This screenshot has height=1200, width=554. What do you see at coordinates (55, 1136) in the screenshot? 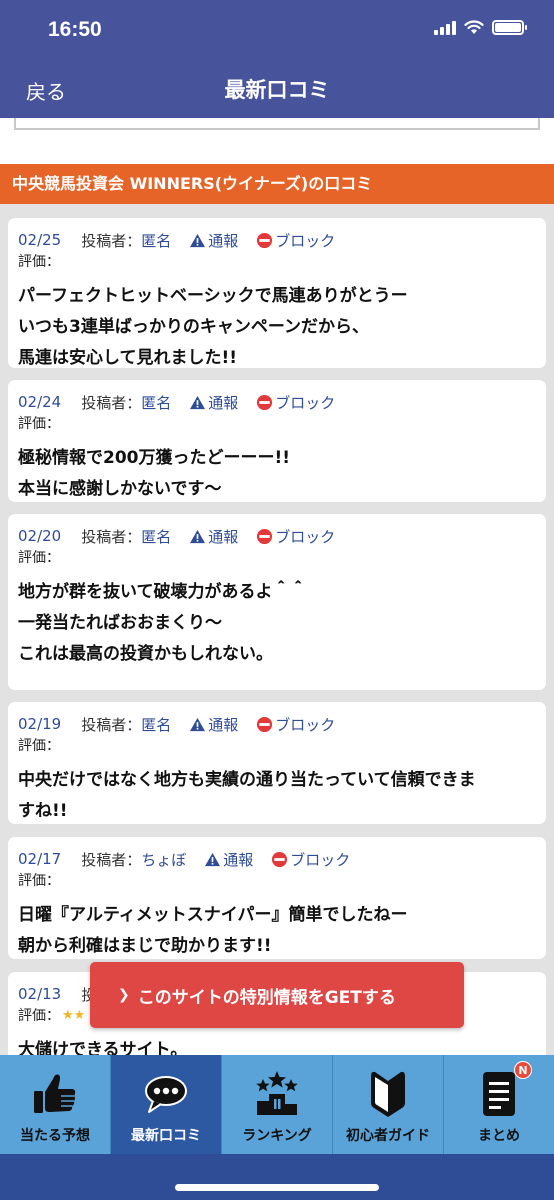
I see `tab-label: 当たる予想` at bounding box center [55, 1136].